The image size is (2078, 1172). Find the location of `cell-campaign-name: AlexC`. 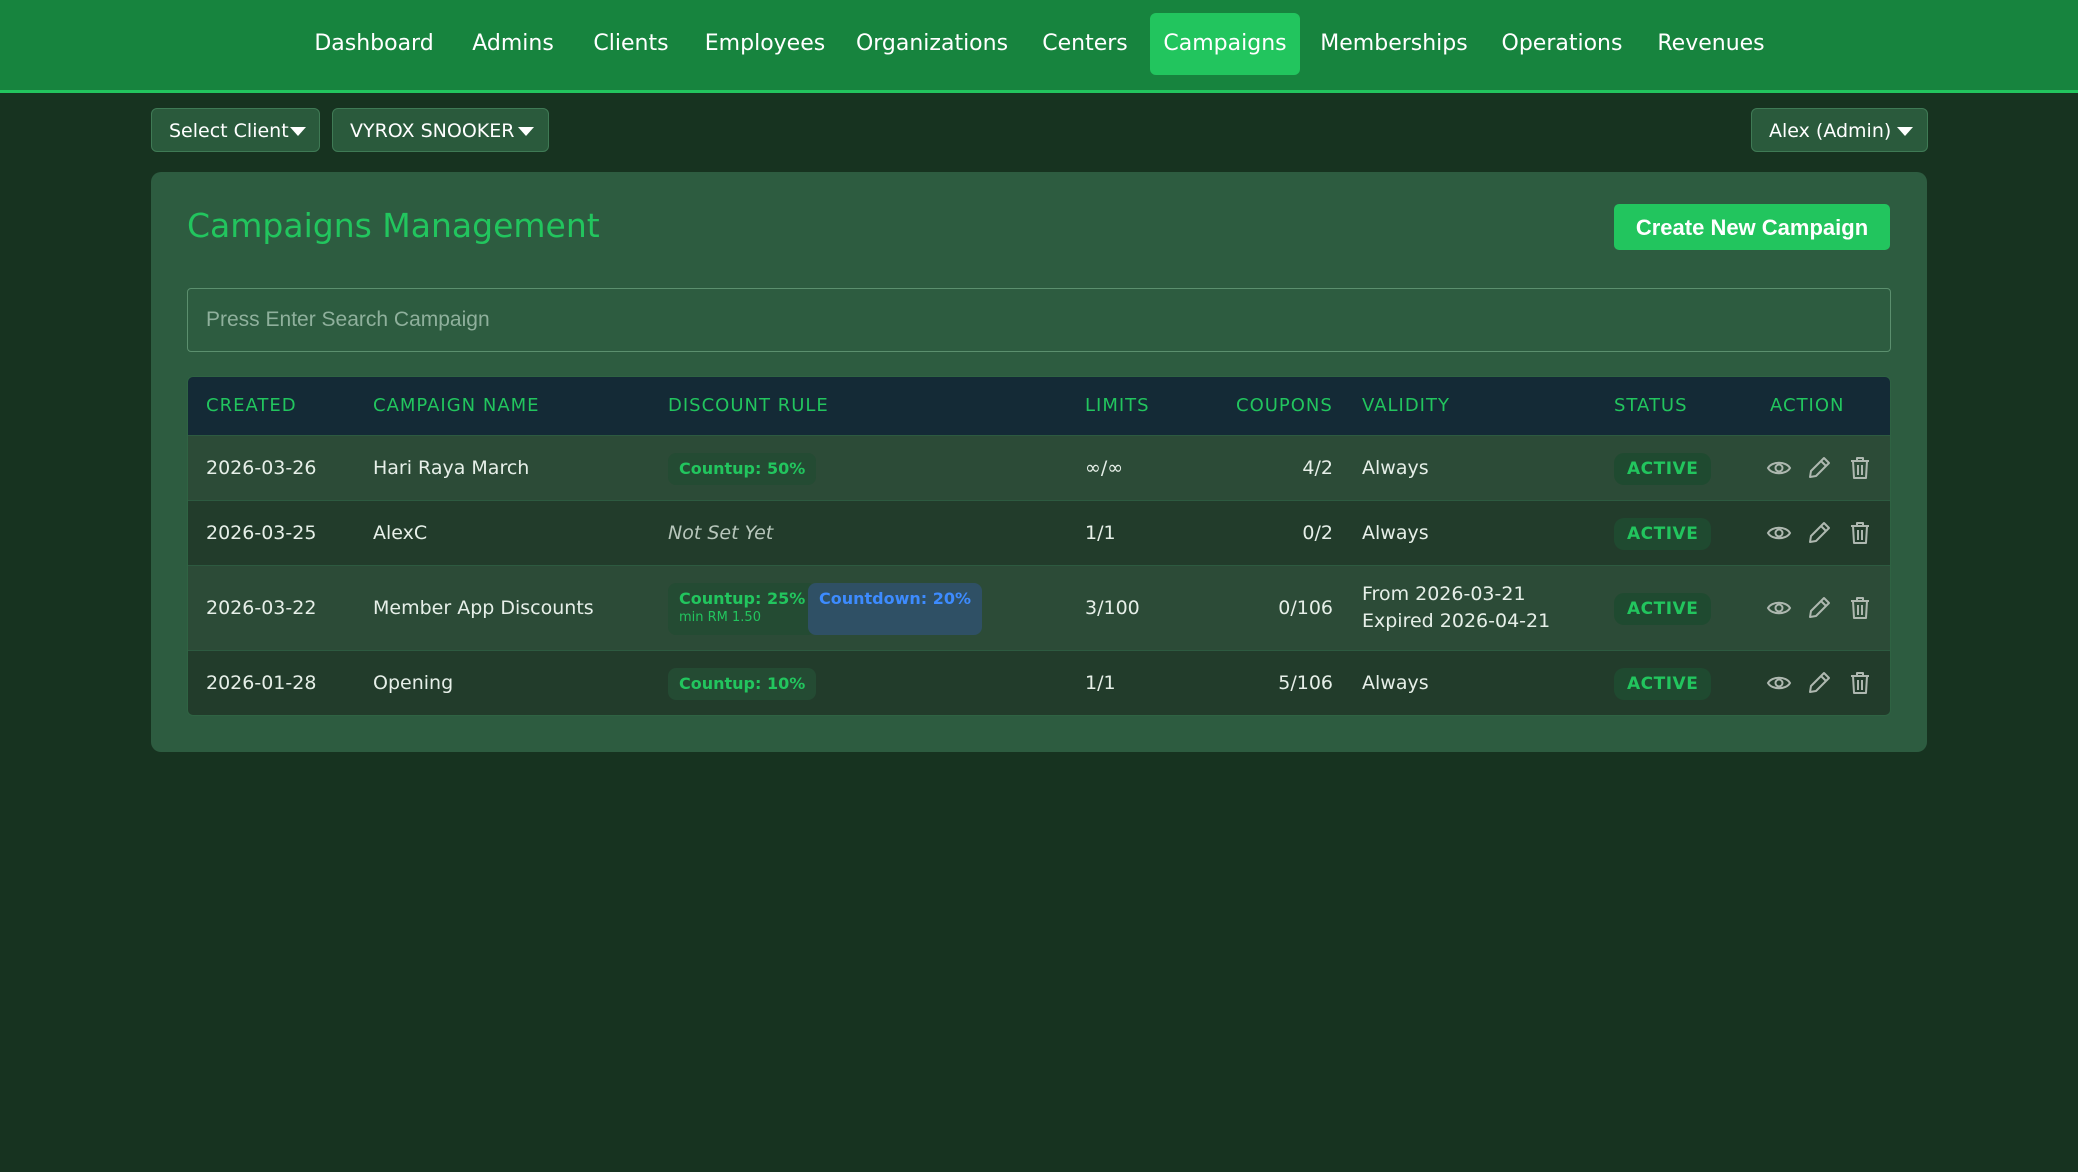

cell-campaign-name: AlexC is located at coordinates (400, 533).